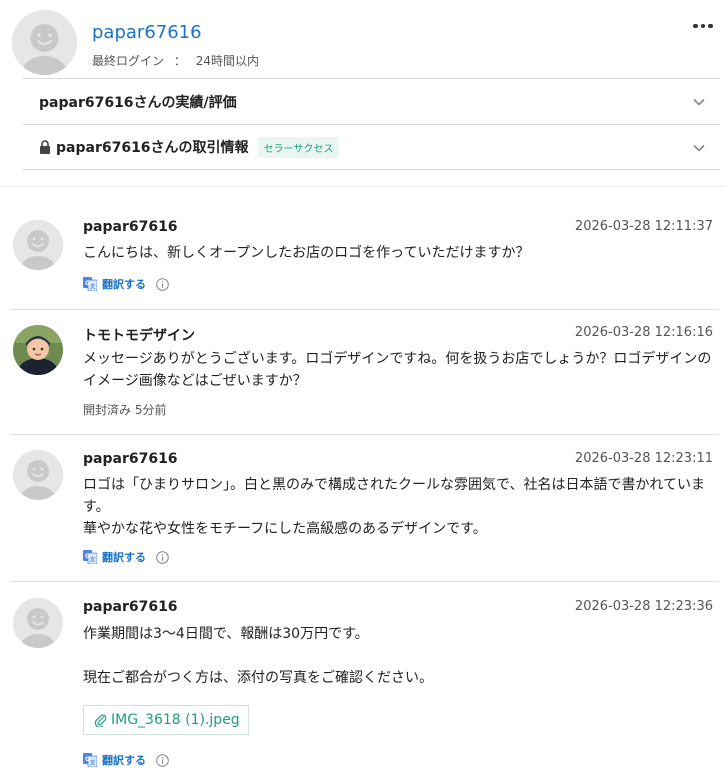 The image size is (726, 782). Describe the element at coordinates (45, 147) in the screenshot. I see `lock-icon` at that location.